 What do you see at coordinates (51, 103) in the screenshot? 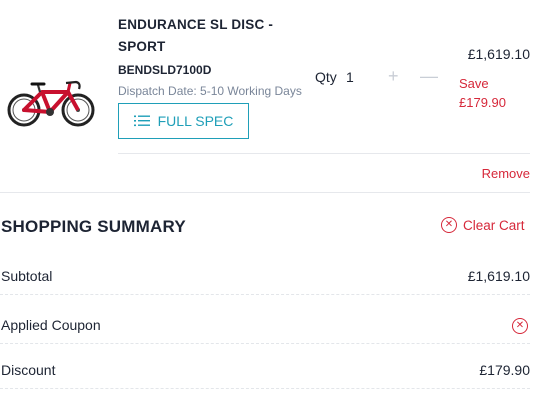
I see `road-bike-image` at bounding box center [51, 103].